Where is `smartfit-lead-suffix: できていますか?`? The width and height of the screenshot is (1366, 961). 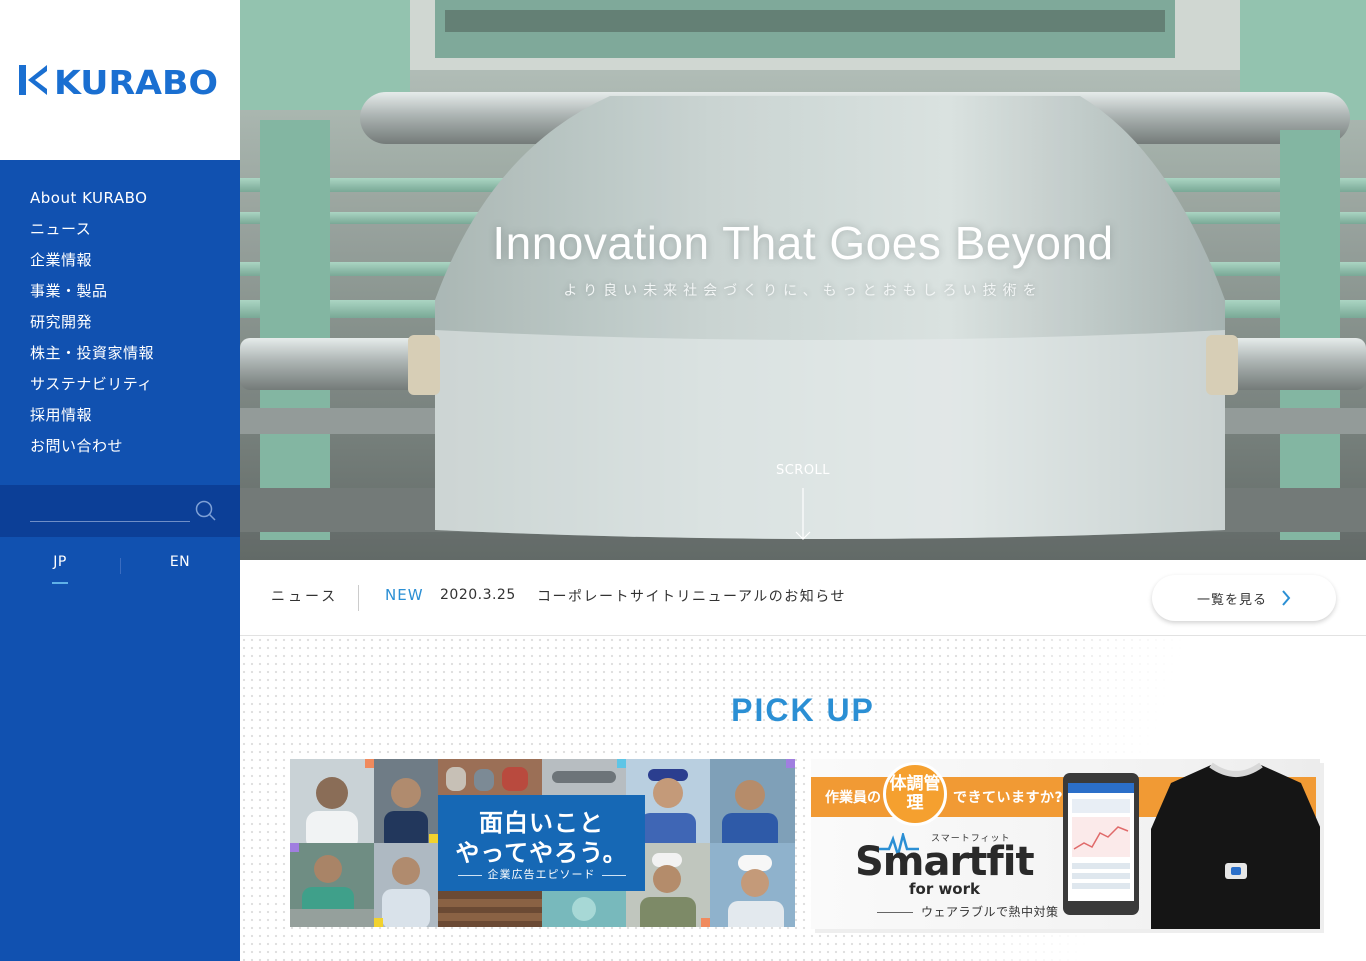
smartfit-lead-suffix: できていますか? is located at coordinates (1008, 798).